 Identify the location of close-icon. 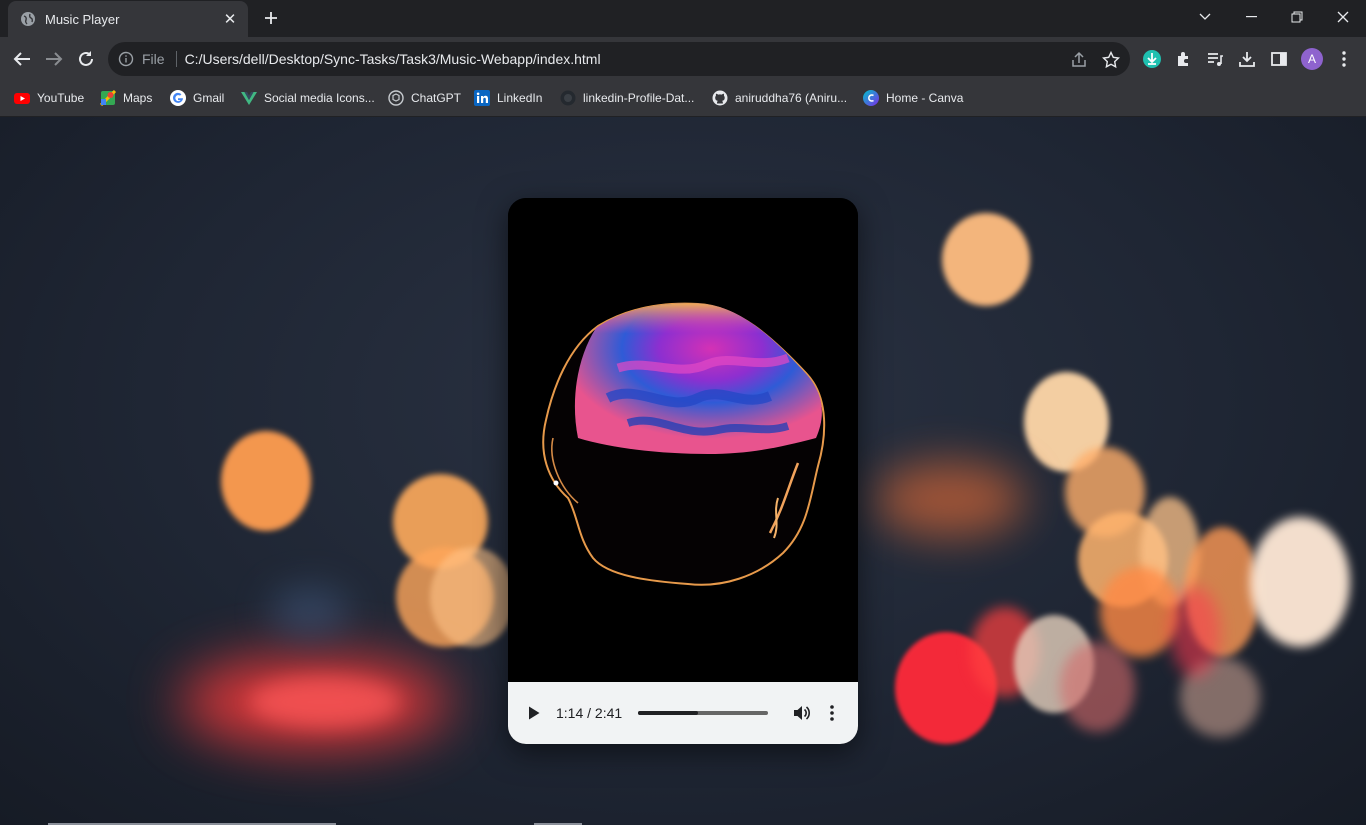
(1343, 17).